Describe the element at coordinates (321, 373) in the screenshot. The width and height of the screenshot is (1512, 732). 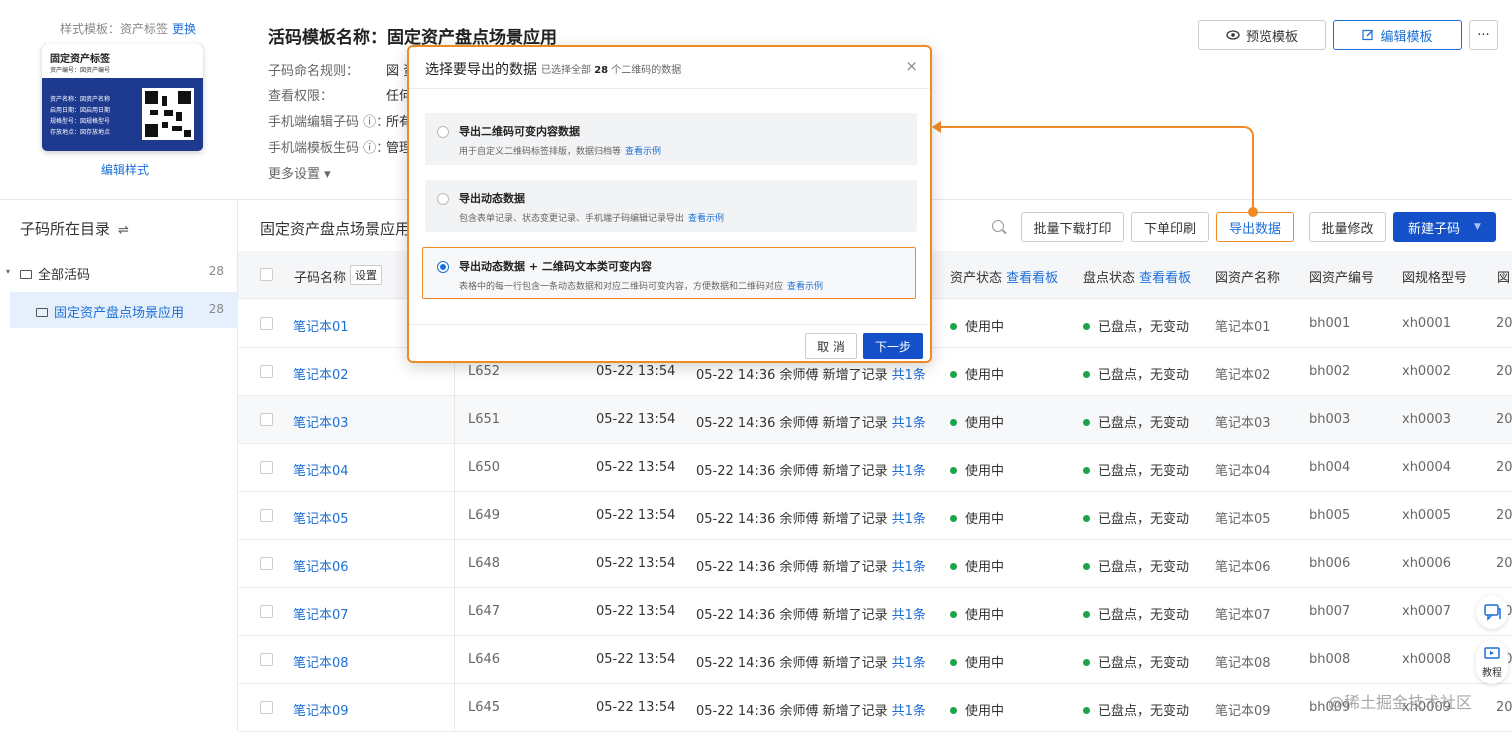
I see `cell-name: 笔记本02` at that location.